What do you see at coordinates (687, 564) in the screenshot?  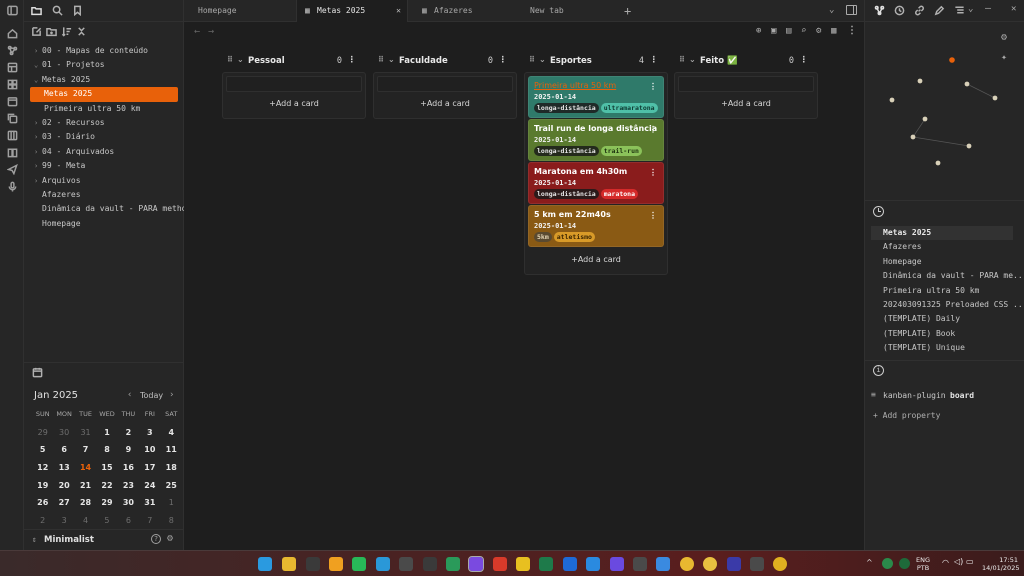 I see `sun-app-icon` at bounding box center [687, 564].